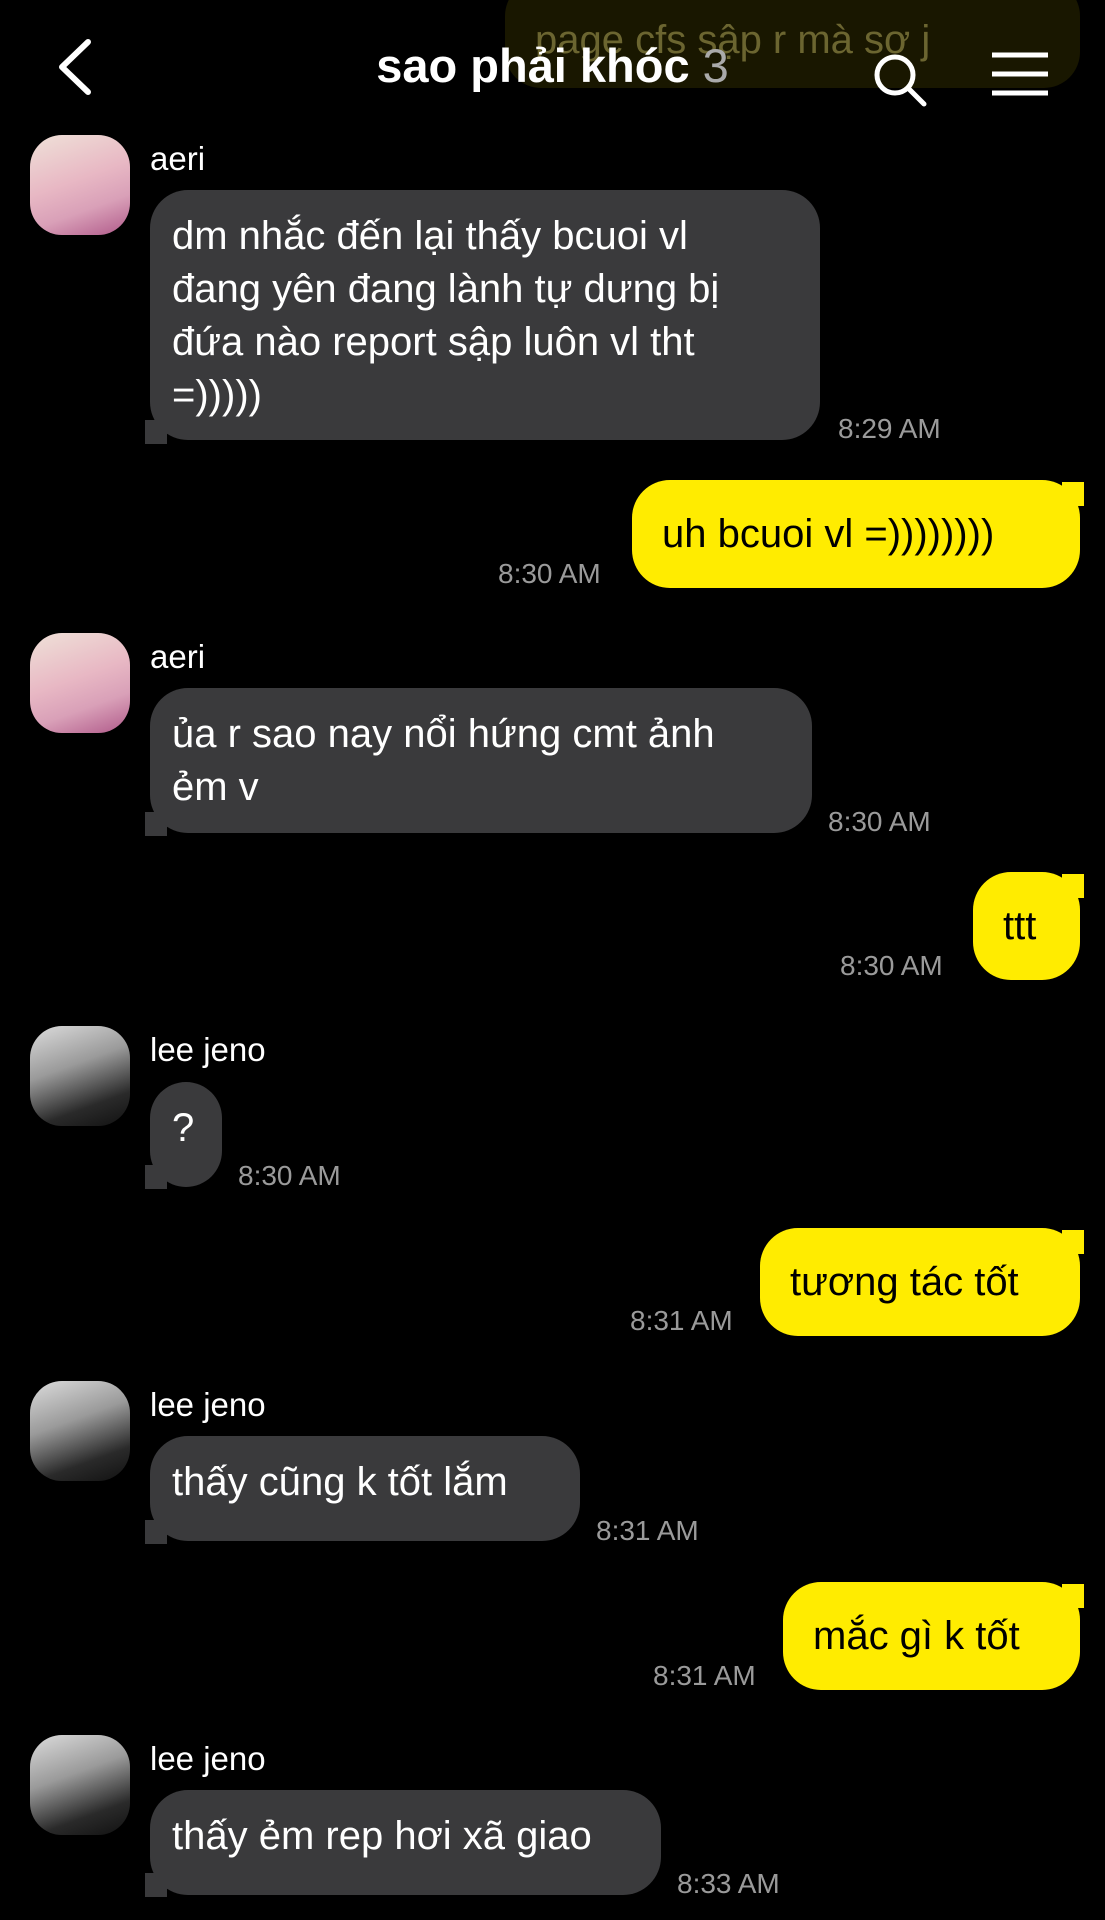 This screenshot has height=1920, width=1105. What do you see at coordinates (931, 1636) in the screenshot?
I see `message-bubble: mắc gì k tốt` at bounding box center [931, 1636].